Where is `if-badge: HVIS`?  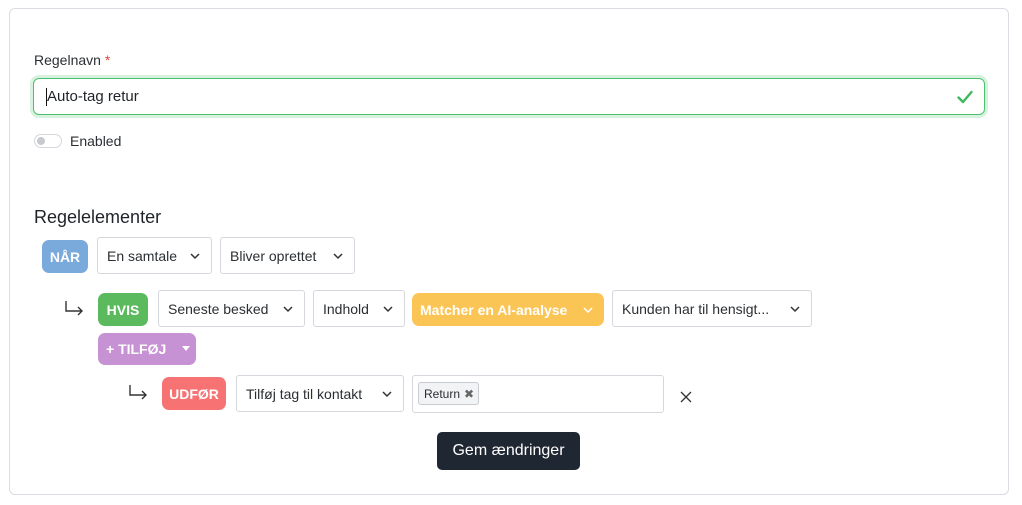
if-badge: HVIS is located at coordinates (123, 309).